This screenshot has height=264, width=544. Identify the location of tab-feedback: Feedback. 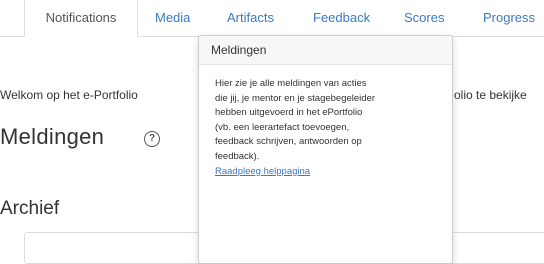
(341, 18).